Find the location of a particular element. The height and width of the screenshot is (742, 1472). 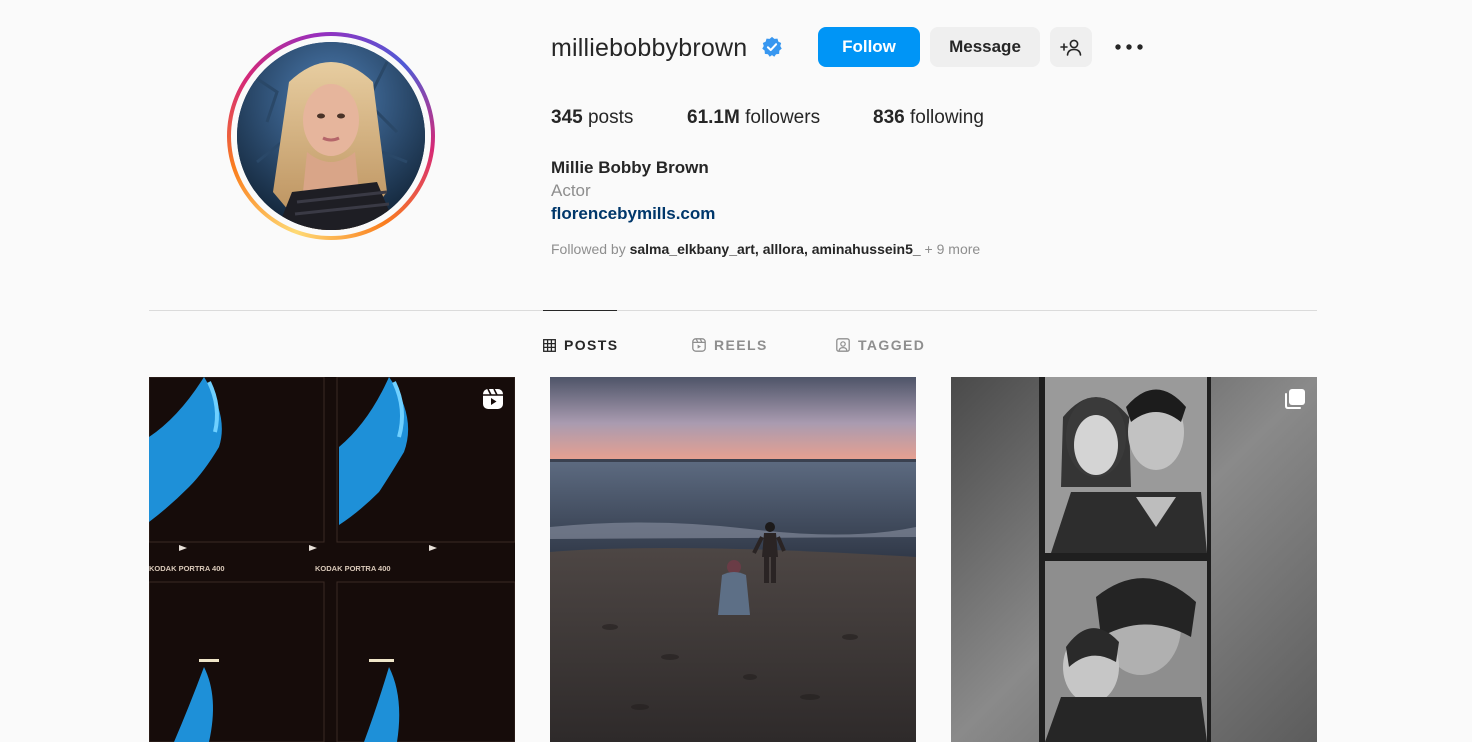

tab-label: POSTS is located at coordinates (591, 345).